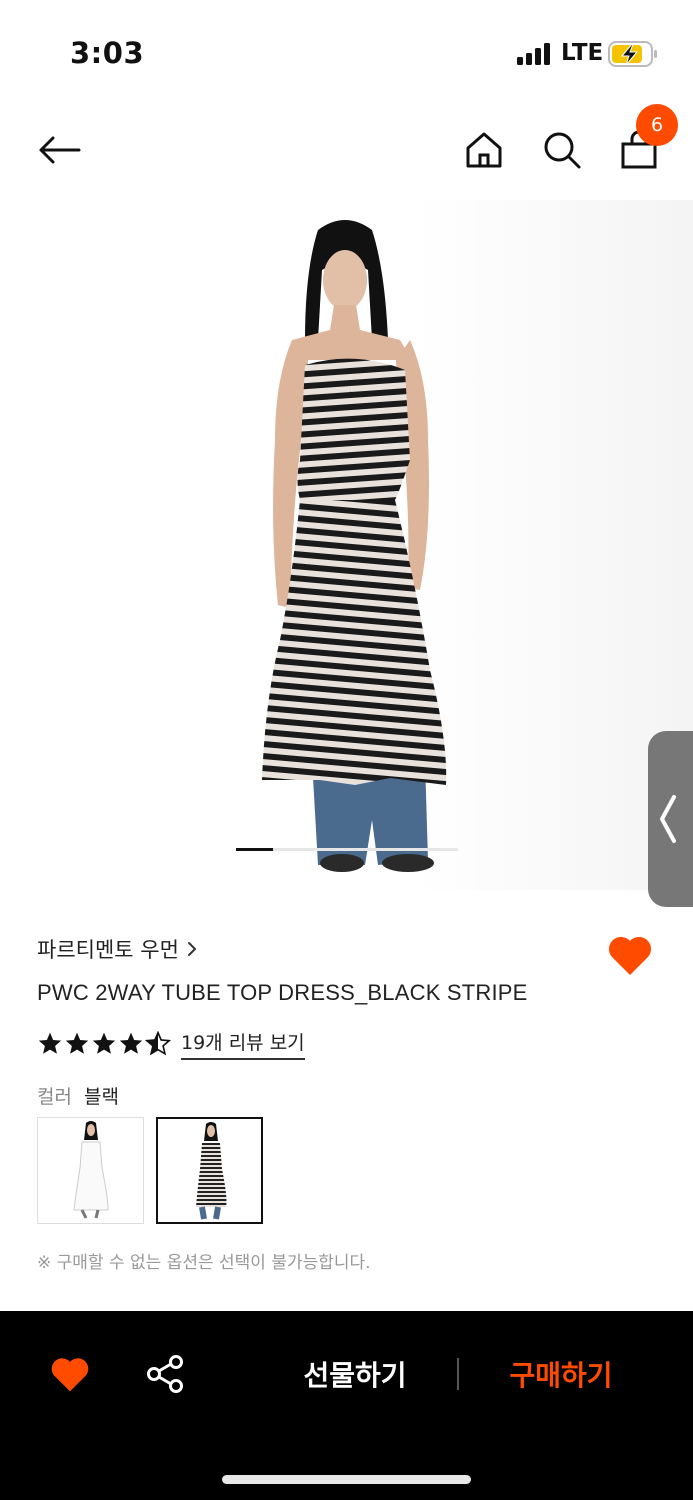  I want to click on status-bar: 3:03 LTE, so click(346, 50).